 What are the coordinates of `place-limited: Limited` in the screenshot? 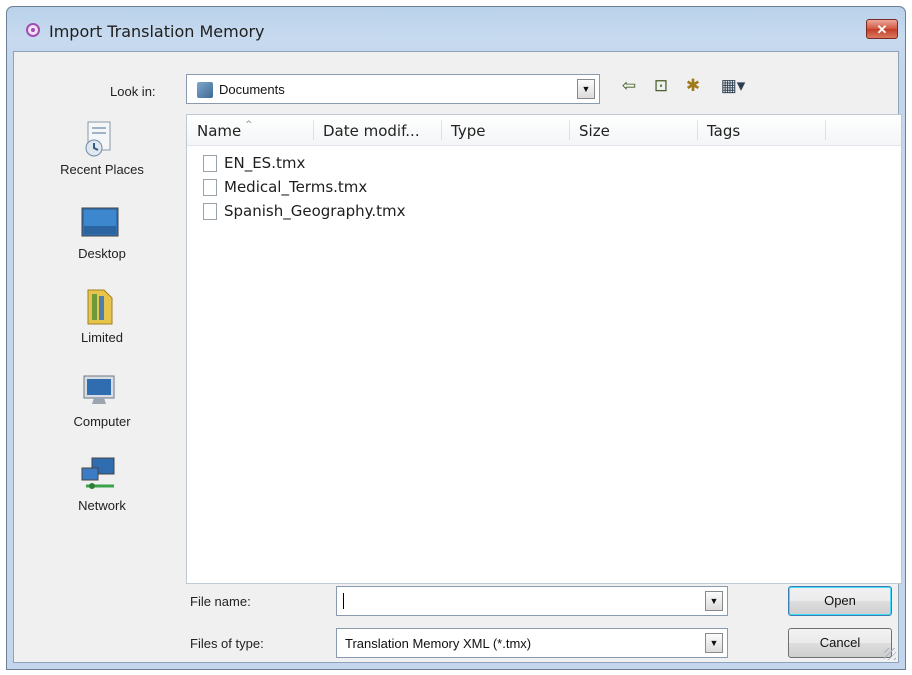 It's located at (102, 322).